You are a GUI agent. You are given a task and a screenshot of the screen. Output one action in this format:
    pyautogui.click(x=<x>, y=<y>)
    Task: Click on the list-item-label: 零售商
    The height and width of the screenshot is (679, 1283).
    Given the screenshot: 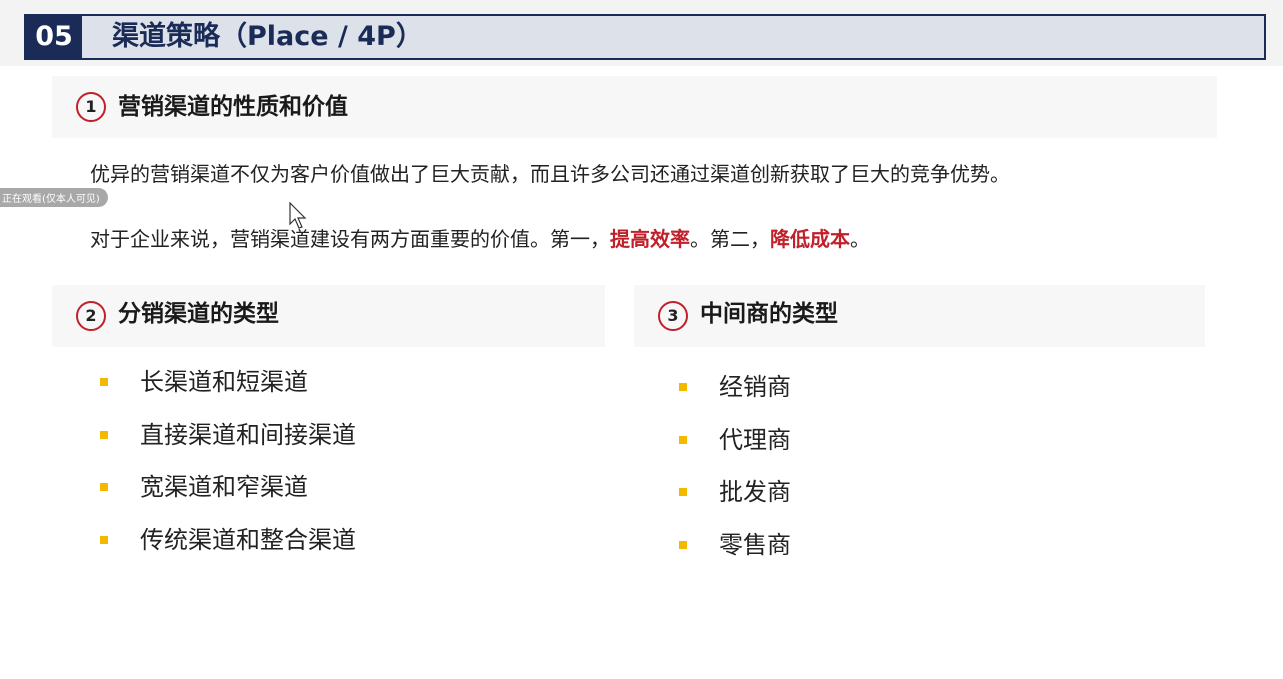 What is the action you would take?
    pyautogui.click(x=755, y=545)
    